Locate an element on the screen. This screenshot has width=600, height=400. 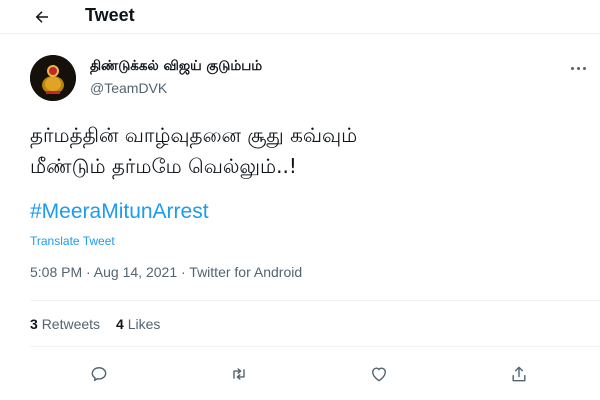
author-handle: @TeamDVK is located at coordinates (128, 88).